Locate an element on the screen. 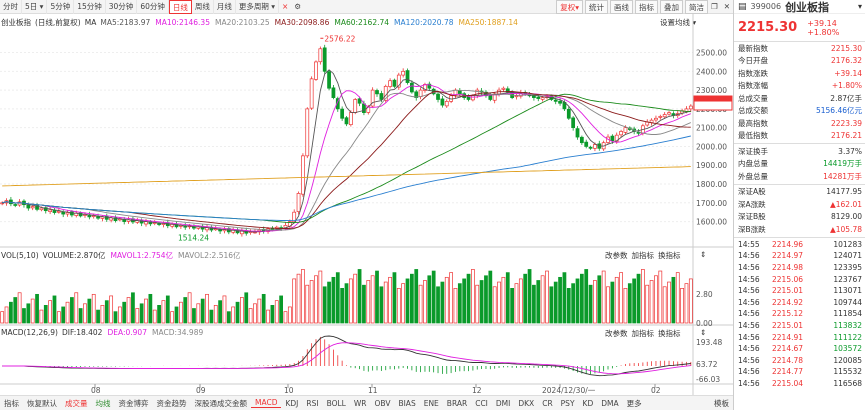 The image size is (865, 410). template-button: 模板 is located at coordinates (721, 403).